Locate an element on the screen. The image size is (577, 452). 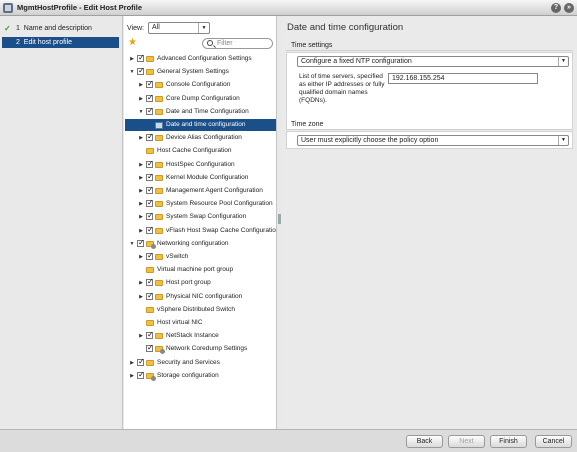
tree-row: ▶ NetStack Instance is located at coordinates (200, 336).